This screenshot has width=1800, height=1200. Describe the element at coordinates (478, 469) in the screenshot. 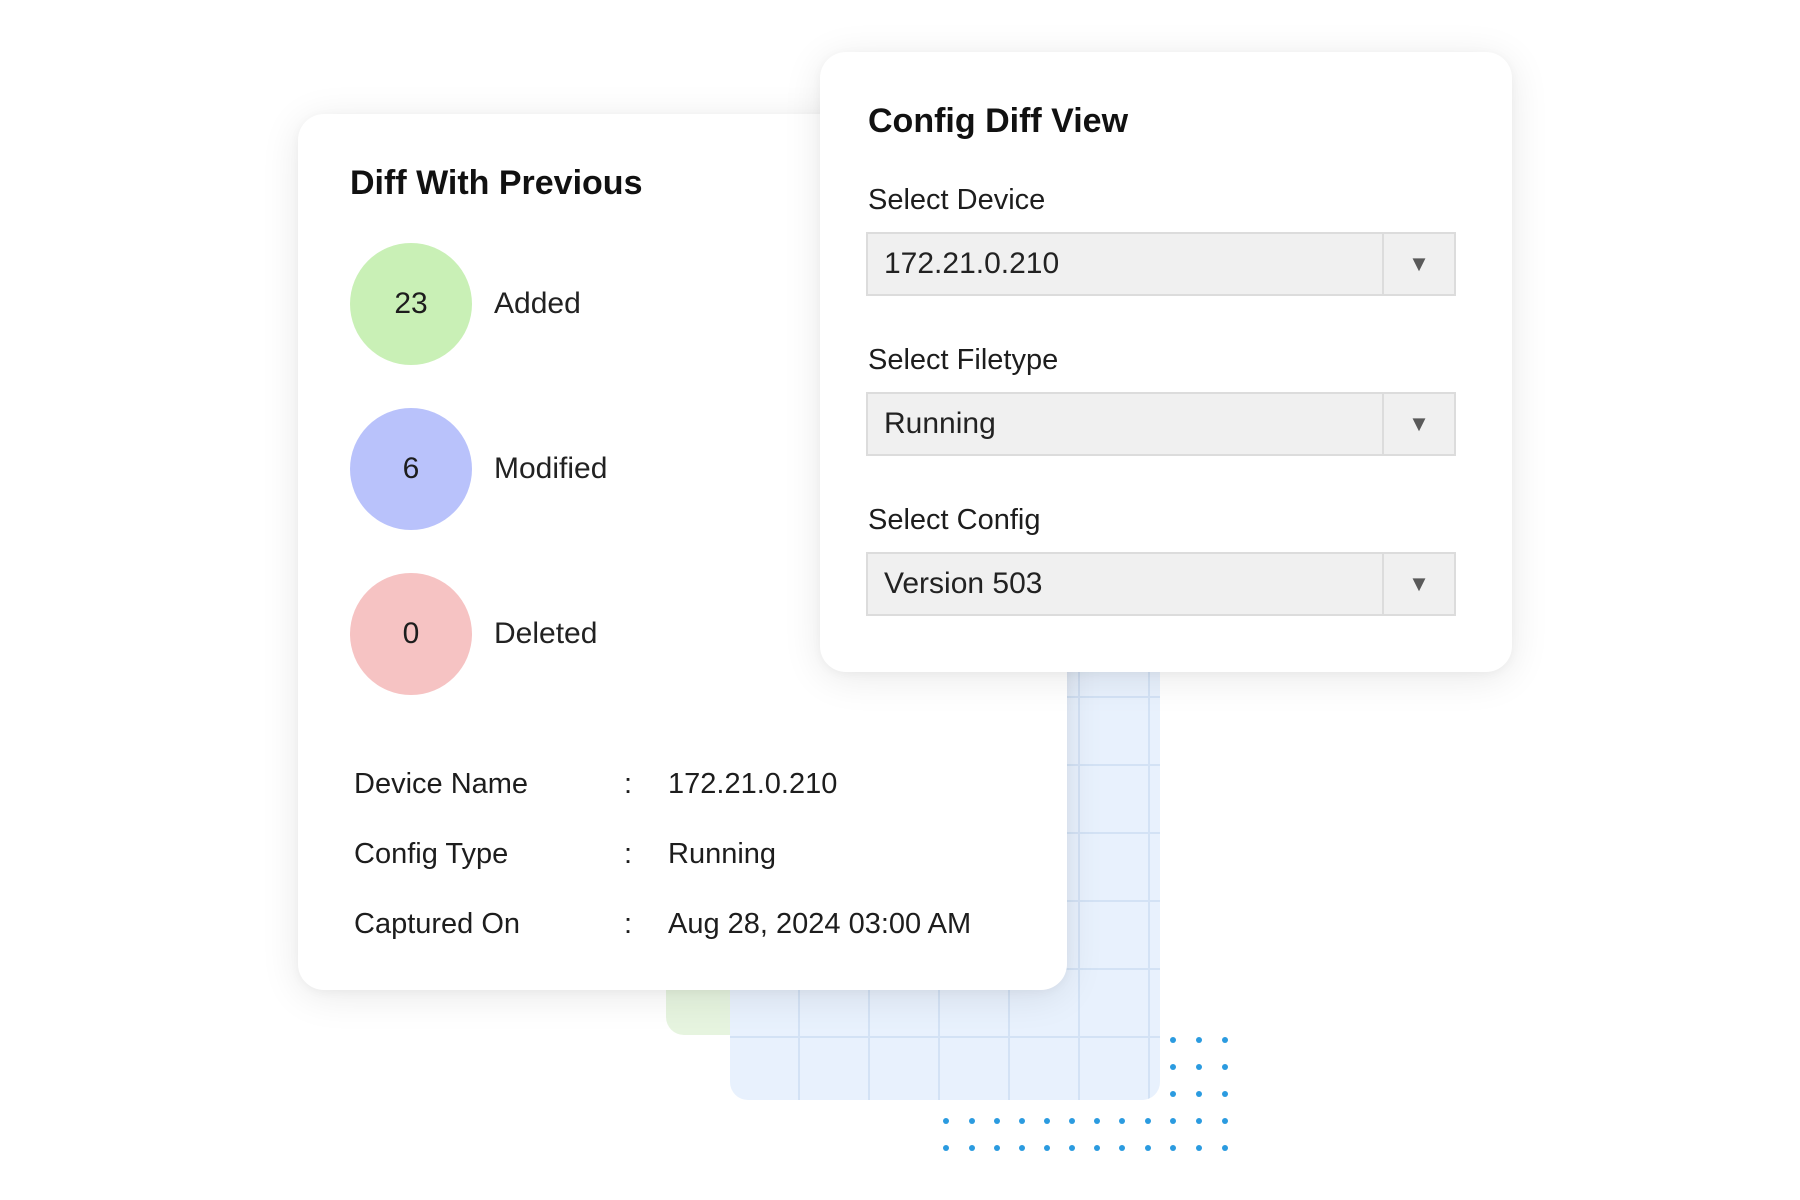

I see `stat-modified: 6 Modified` at that location.